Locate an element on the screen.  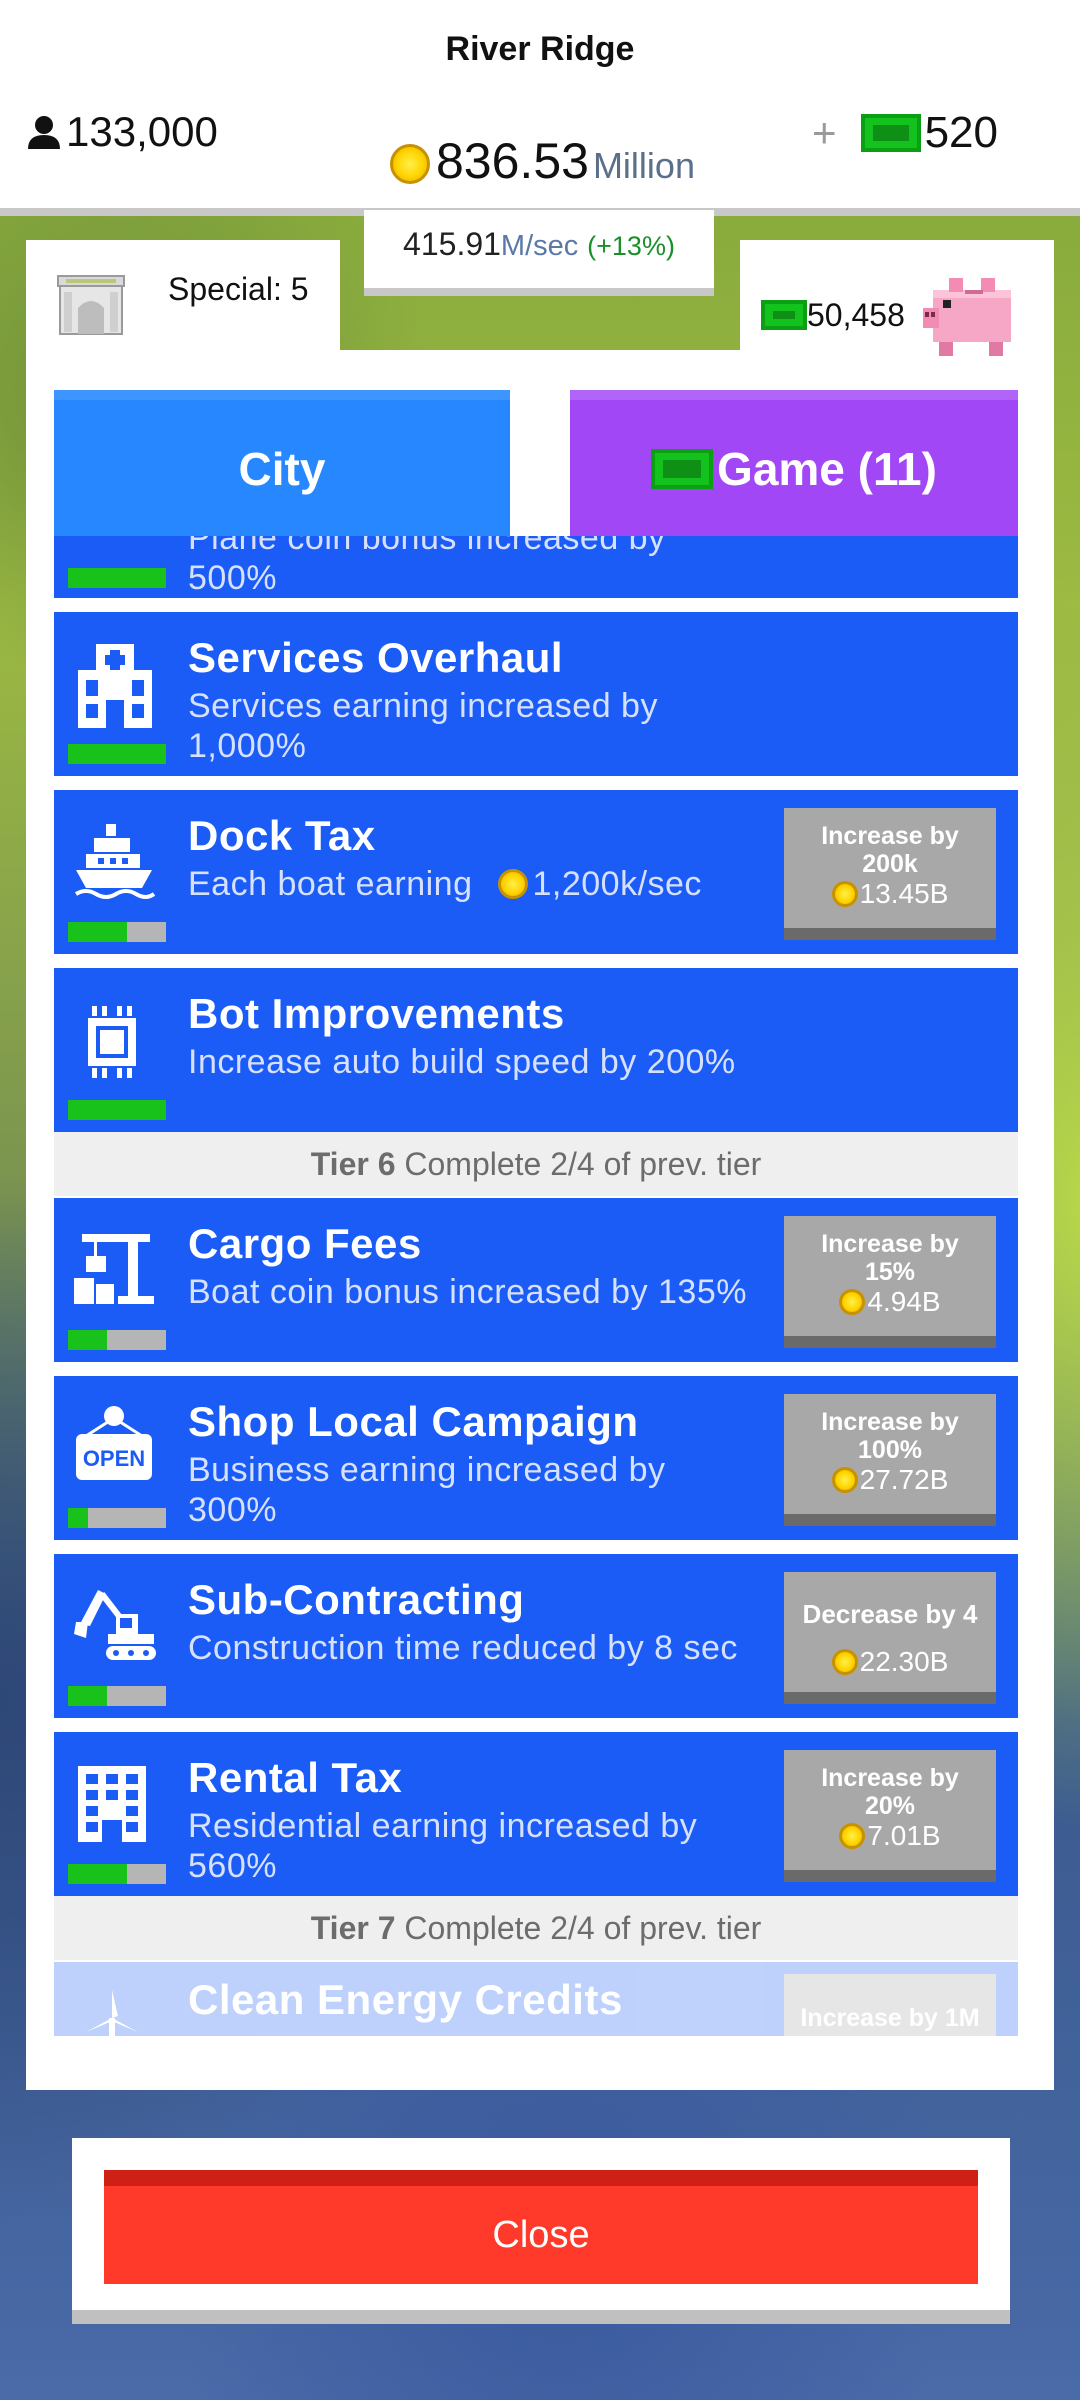
buy-cost-value: 13.45B is located at coordinates (904, 893).